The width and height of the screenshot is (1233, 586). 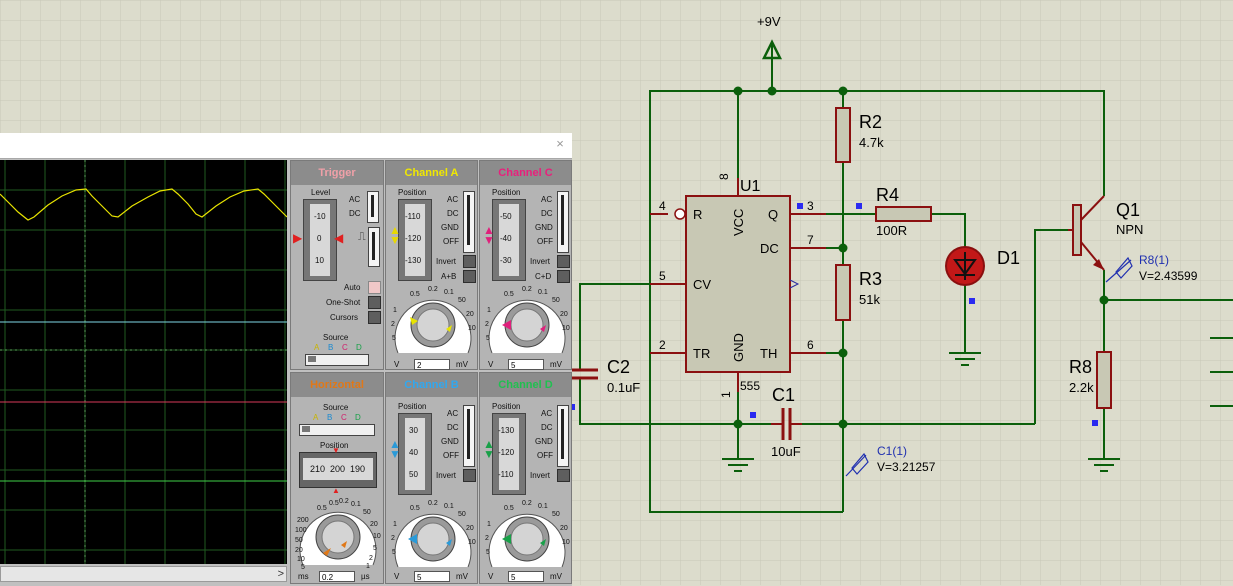 What do you see at coordinates (358, 469) in the screenshot?
I see `horizontal-scale-3: 190` at bounding box center [358, 469].